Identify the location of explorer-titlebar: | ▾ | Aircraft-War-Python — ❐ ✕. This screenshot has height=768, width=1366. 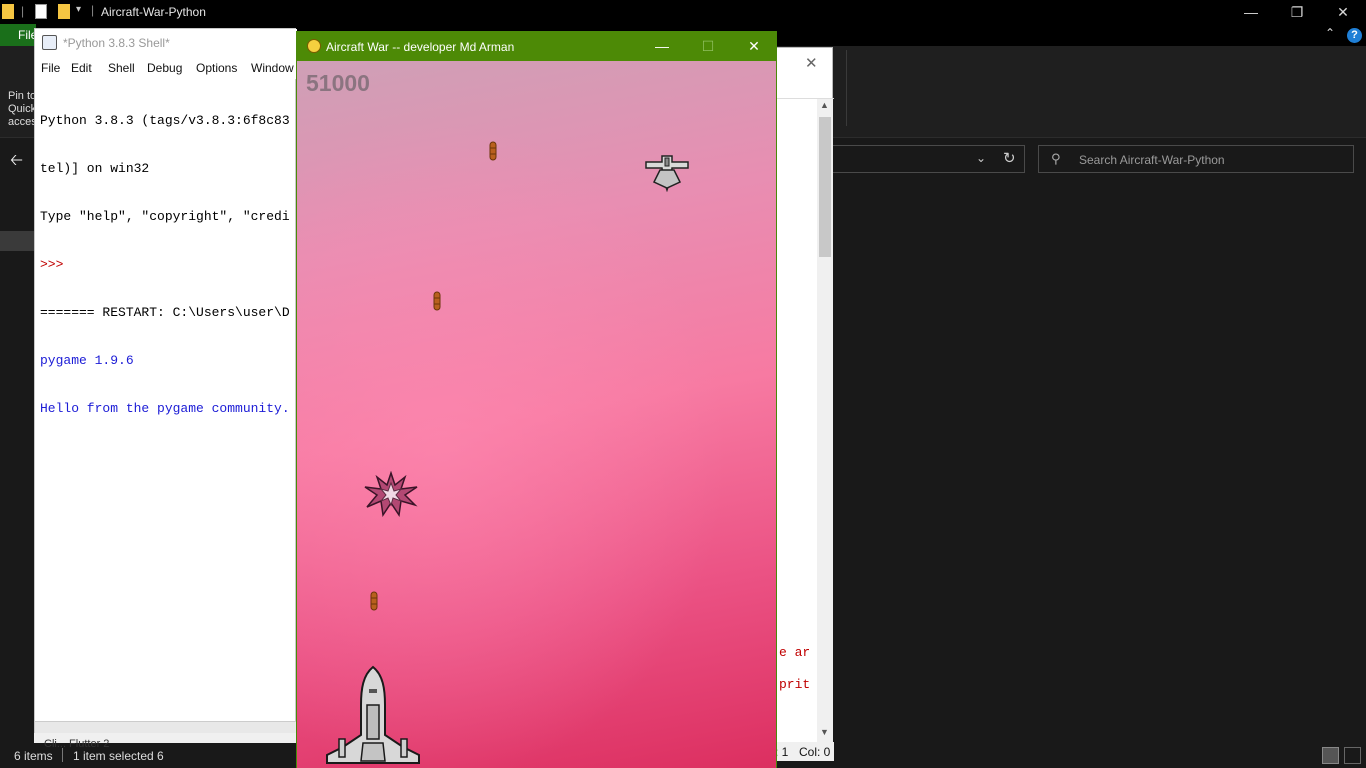
(683, 12).